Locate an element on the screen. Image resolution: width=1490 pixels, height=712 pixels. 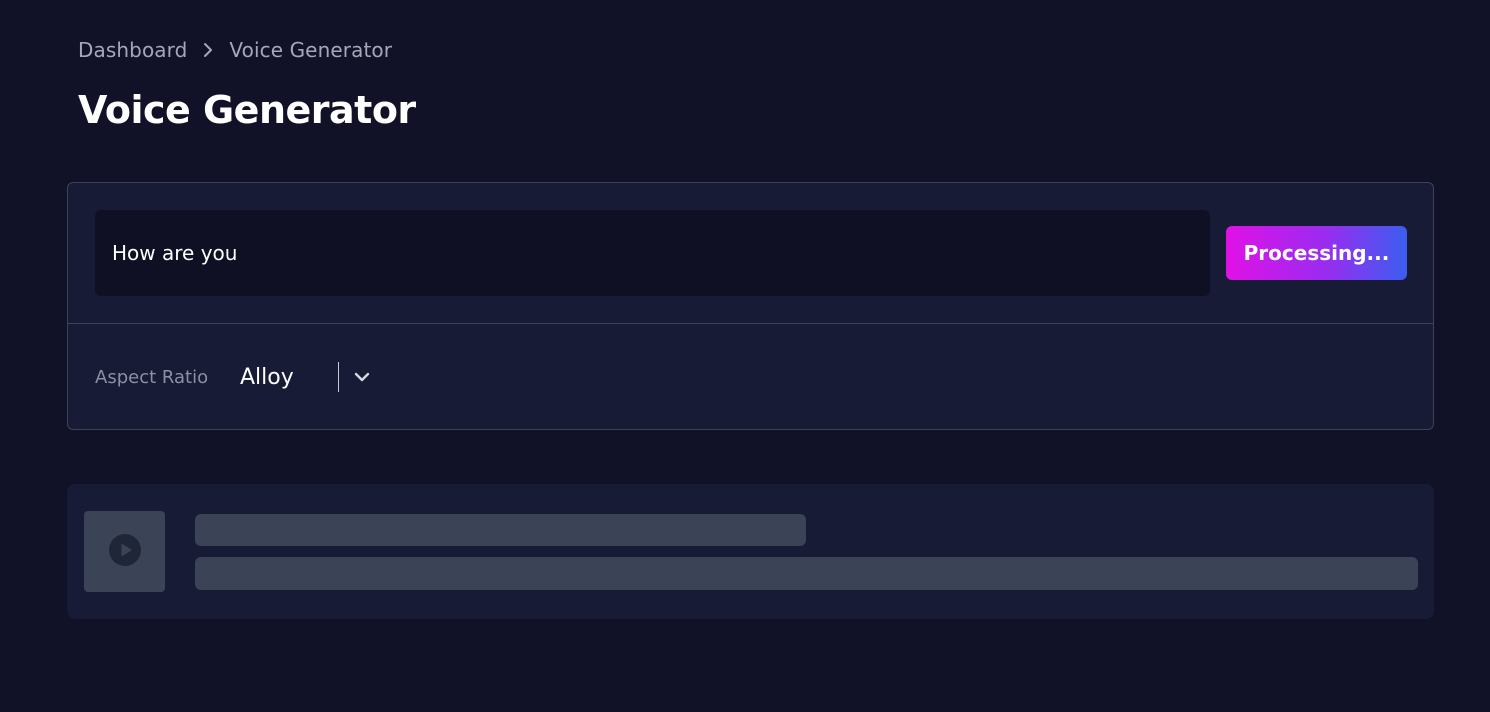
breadcrumb: Dashboard Voice Generator is located at coordinates (235, 50).